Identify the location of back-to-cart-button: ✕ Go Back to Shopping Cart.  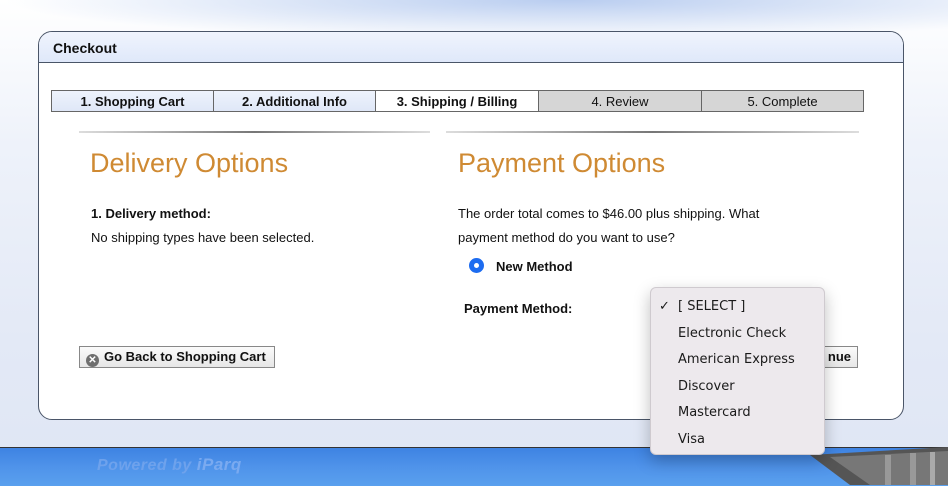
(177, 357).